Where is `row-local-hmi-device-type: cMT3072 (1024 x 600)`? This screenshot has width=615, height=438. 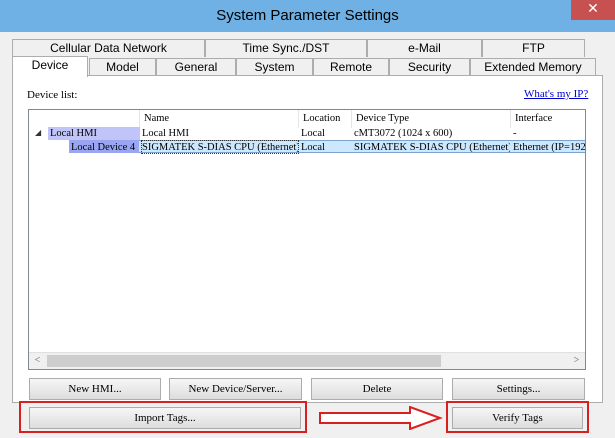
row-local-hmi-device-type: cMT3072 (1024 x 600) is located at coordinates (432, 133).